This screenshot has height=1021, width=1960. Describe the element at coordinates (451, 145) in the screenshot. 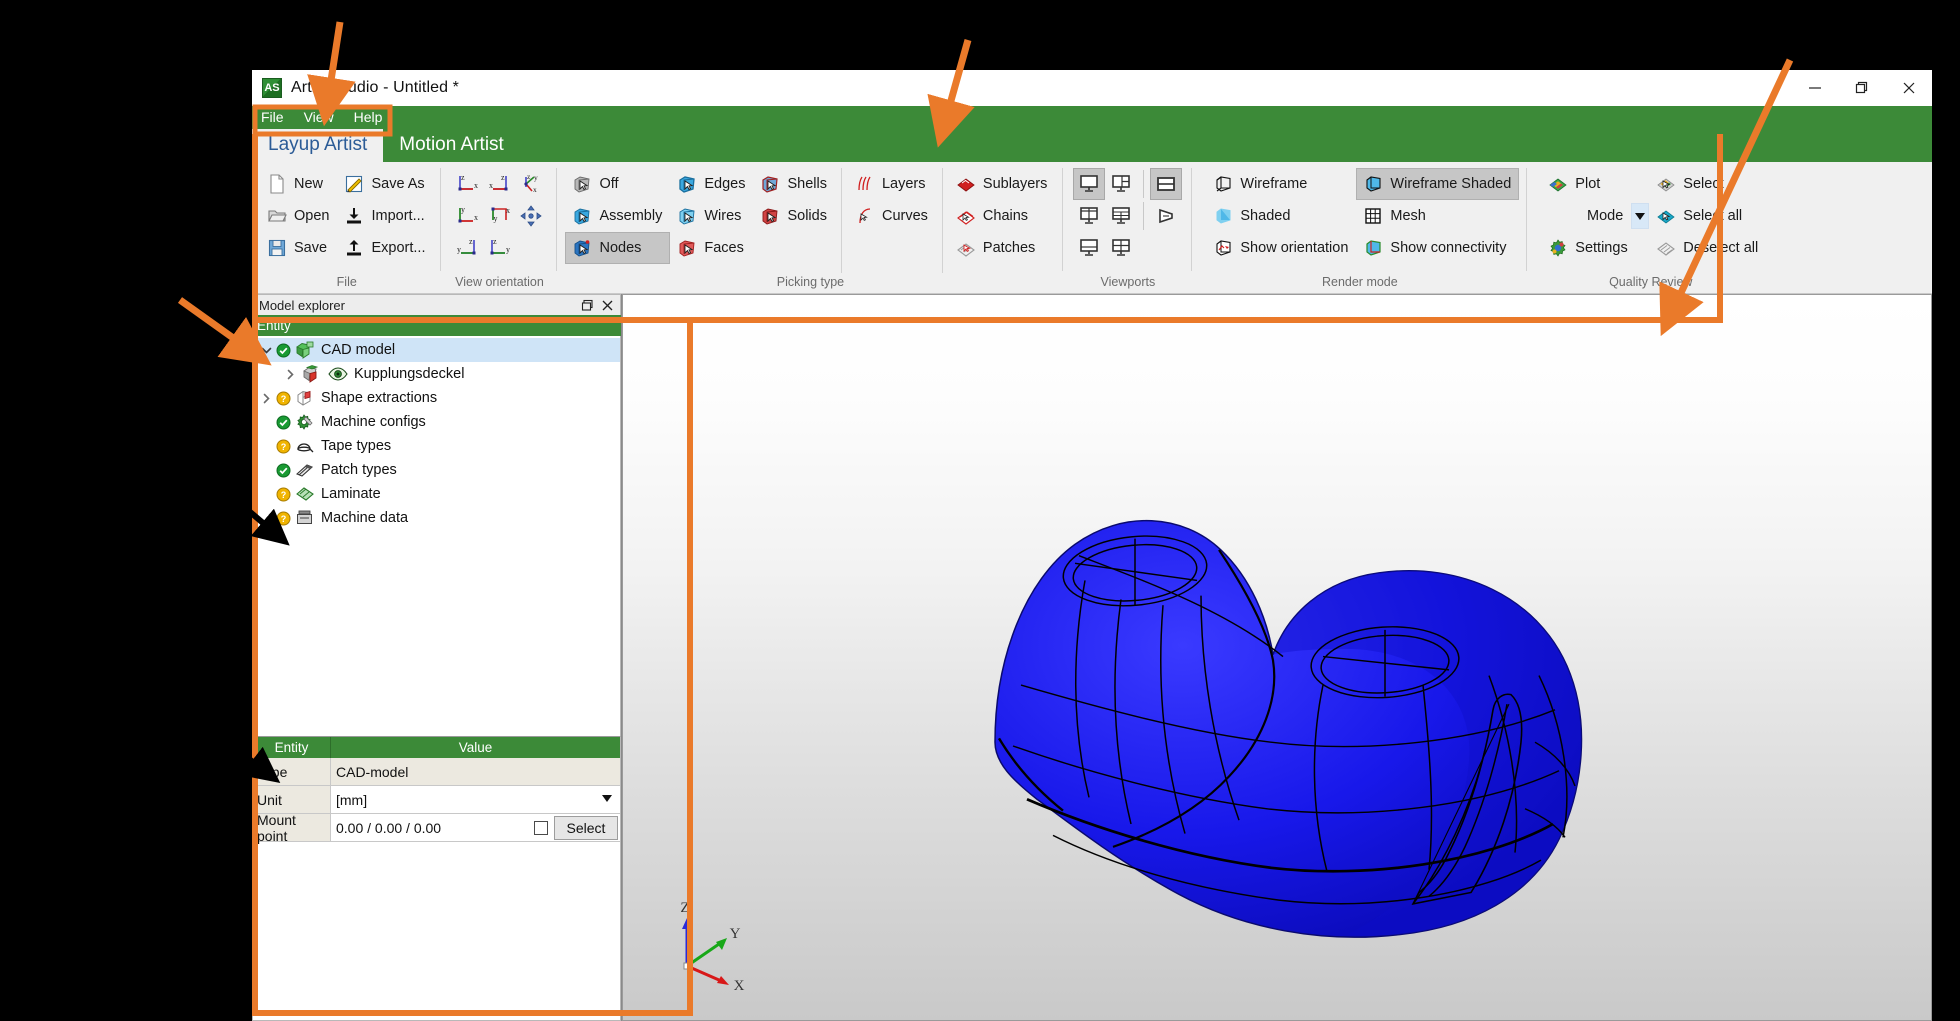

I see `tab-motion-artist: Motion Artist` at that location.